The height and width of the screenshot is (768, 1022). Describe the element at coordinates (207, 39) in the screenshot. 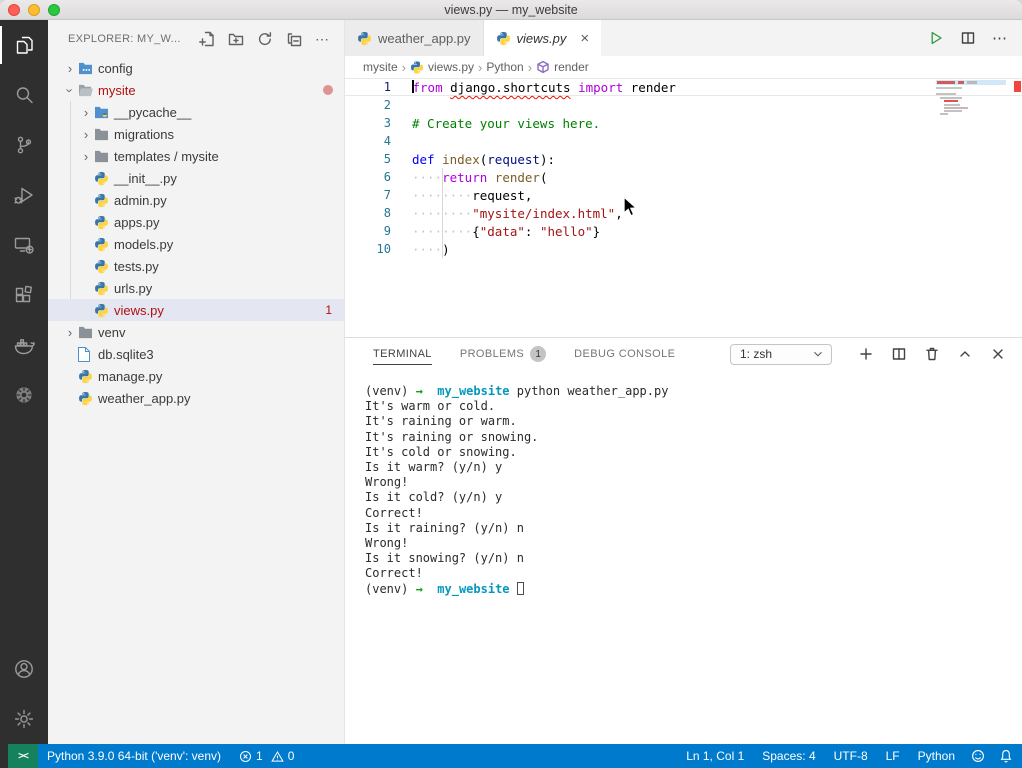

I see `new-file-icon` at that location.